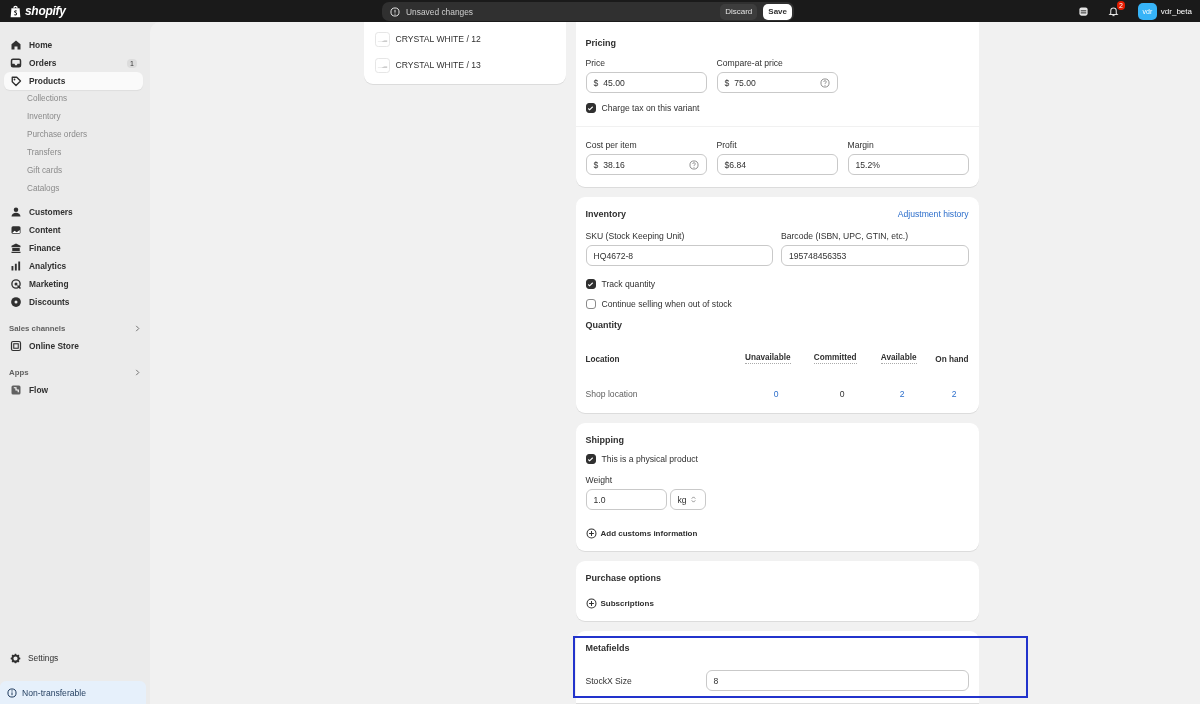 The width and height of the screenshot is (1200, 704). Describe the element at coordinates (464, 39) in the screenshot. I see `variant-item: CRYSTAL WHITE / 12` at that location.